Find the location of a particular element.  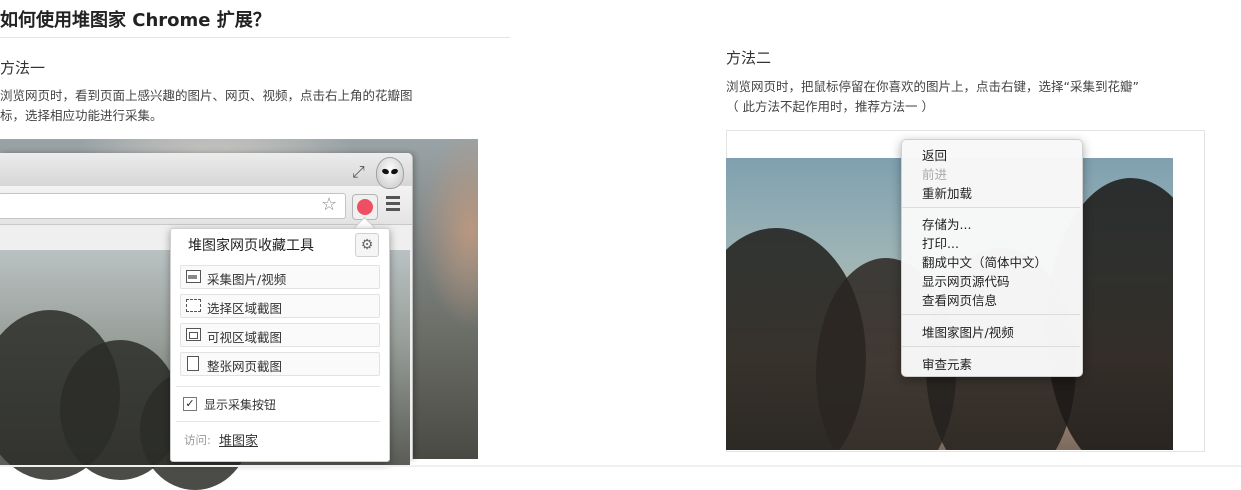

context-menu-item-collect: 堆图家图片/视频 is located at coordinates (968, 331).